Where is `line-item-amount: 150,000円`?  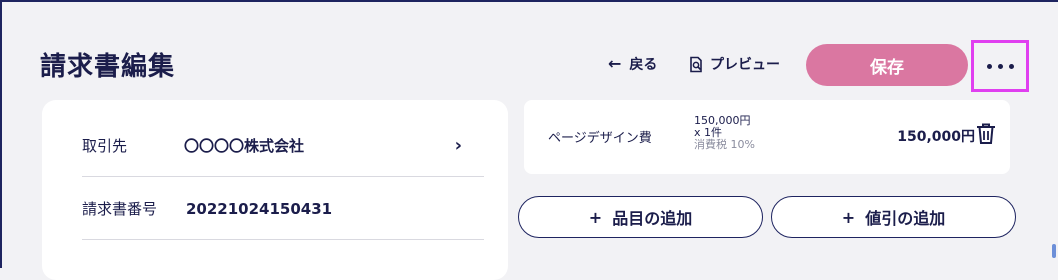
line-item-amount: 150,000円 is located at coordinates (936, 137).